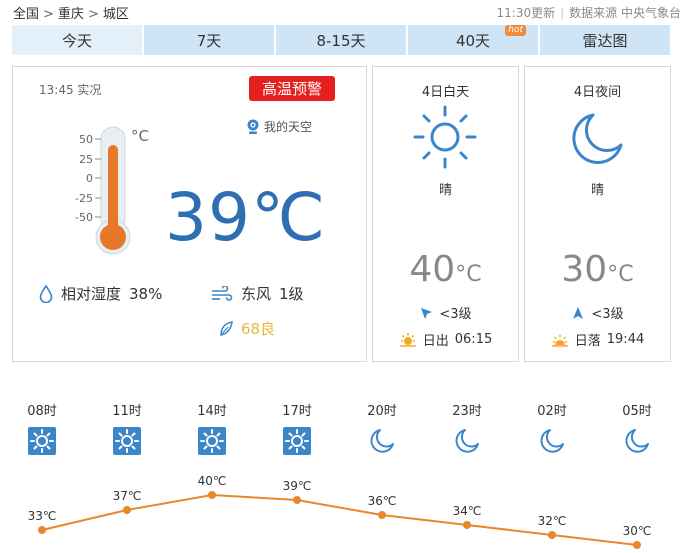 This screenshot has width=687, height=553. I want to click on update-info: 11:30更新 | 数据来源 中央气象台, so click(589, 12).